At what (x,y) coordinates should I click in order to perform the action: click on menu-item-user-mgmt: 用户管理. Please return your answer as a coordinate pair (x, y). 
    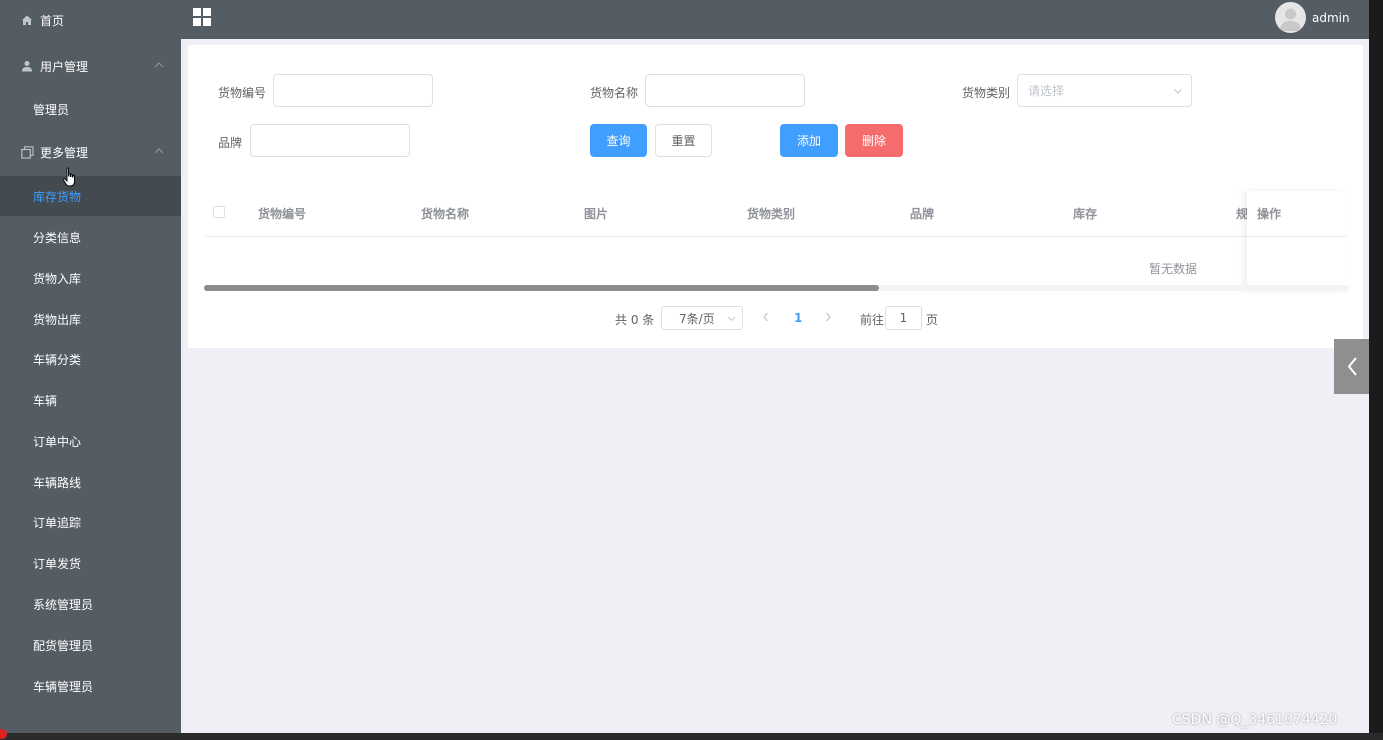
    Looking at the image, I should click on (90, 66).